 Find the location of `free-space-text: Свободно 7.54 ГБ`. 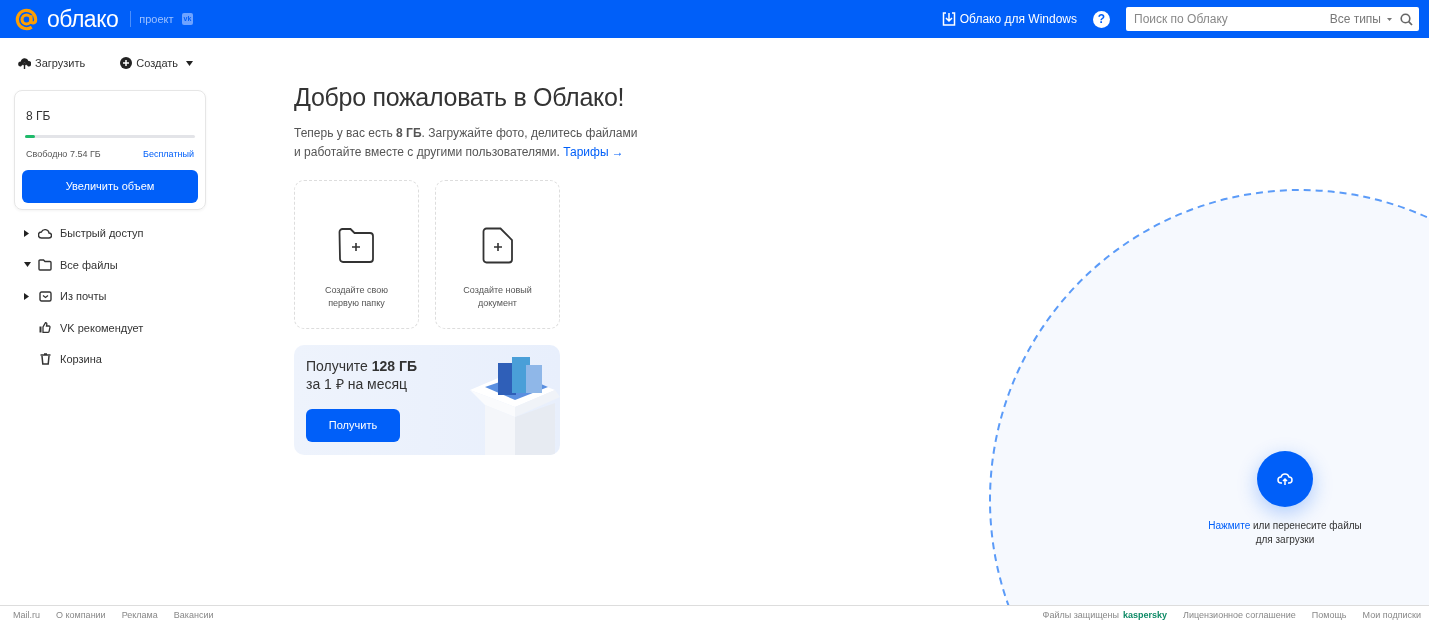

free-space-text: Свободно 7.54 ГБ is located at coordinates (63, 154).